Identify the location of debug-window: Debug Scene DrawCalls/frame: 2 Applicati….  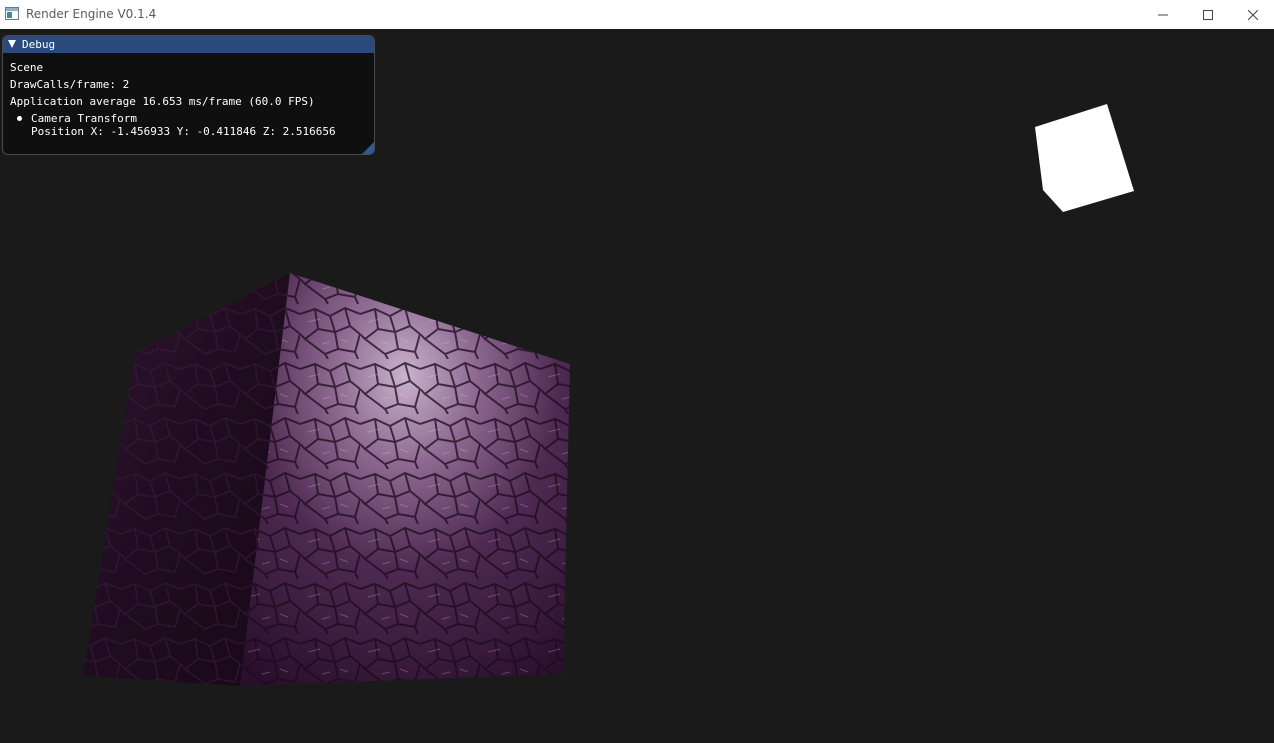
(188, 95).